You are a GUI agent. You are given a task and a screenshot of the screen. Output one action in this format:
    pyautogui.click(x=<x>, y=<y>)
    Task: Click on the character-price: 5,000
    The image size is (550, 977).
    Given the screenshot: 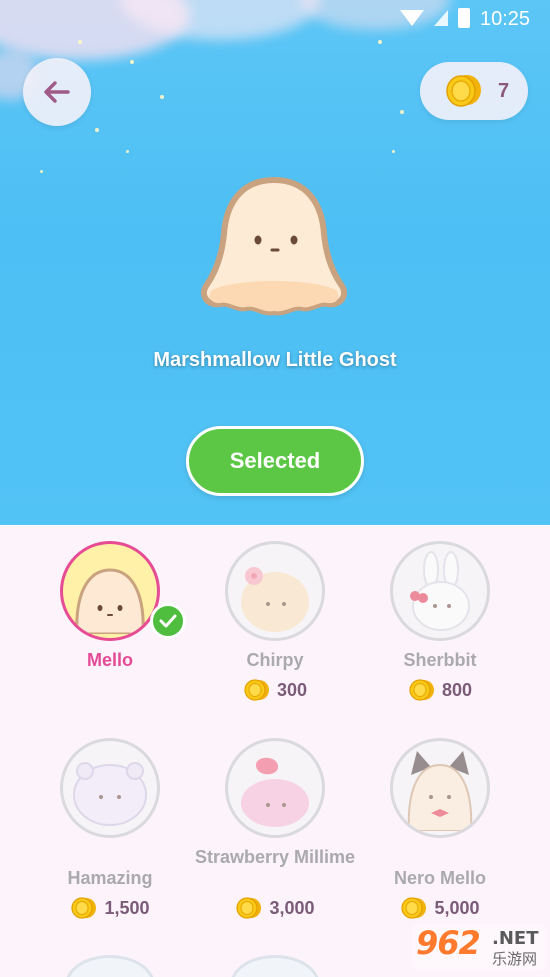 What is the action you would take?
    pyautogui.click(x=440, y=908)
    